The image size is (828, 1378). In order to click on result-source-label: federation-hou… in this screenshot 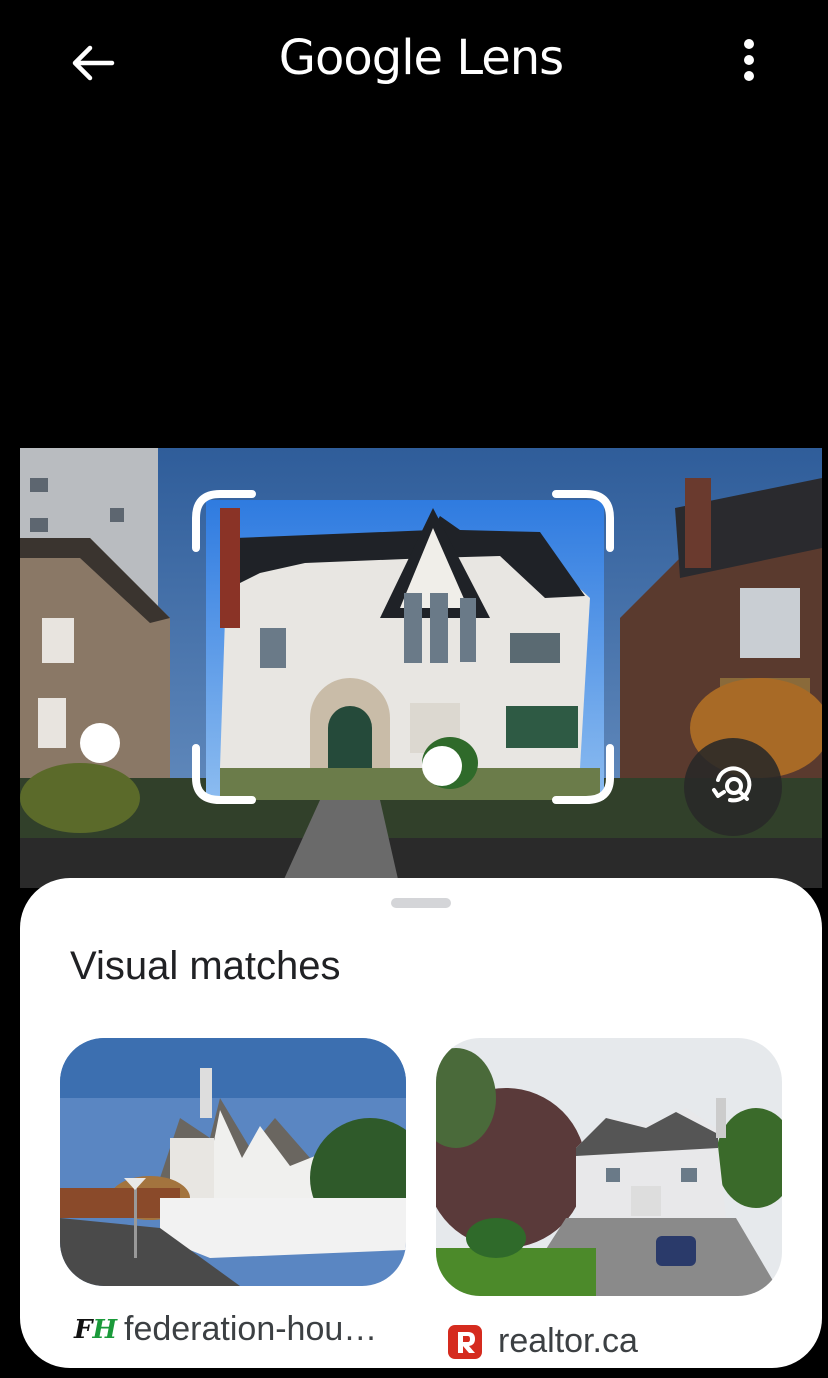, I will do `click(251, 1329)`.